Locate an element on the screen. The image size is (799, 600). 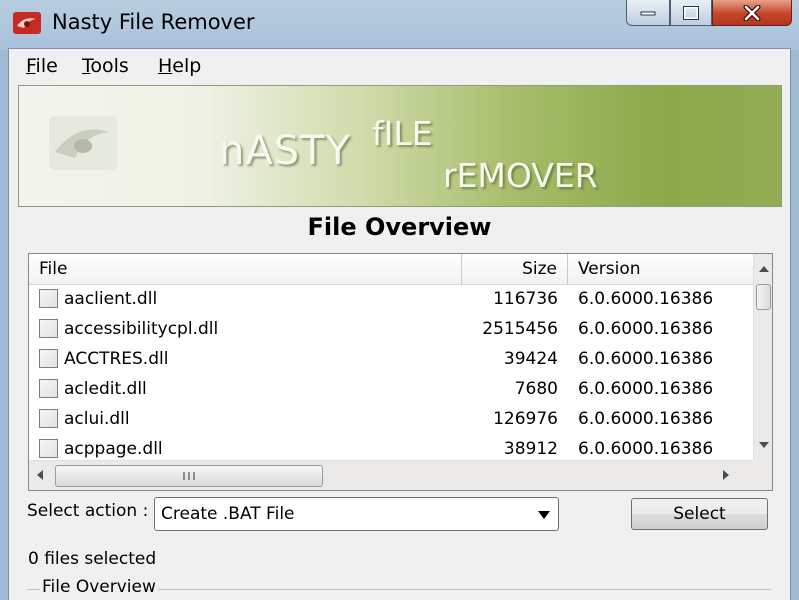
action-select: Create .BAT File is located at coordinates (356, 514).